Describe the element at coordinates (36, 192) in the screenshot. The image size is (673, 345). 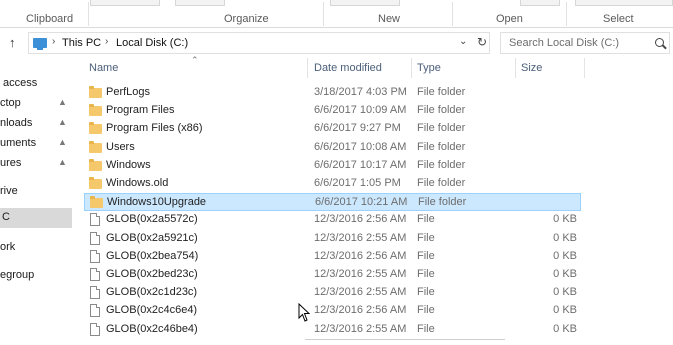
I see `nav-item-onedrive: rive` at that location.